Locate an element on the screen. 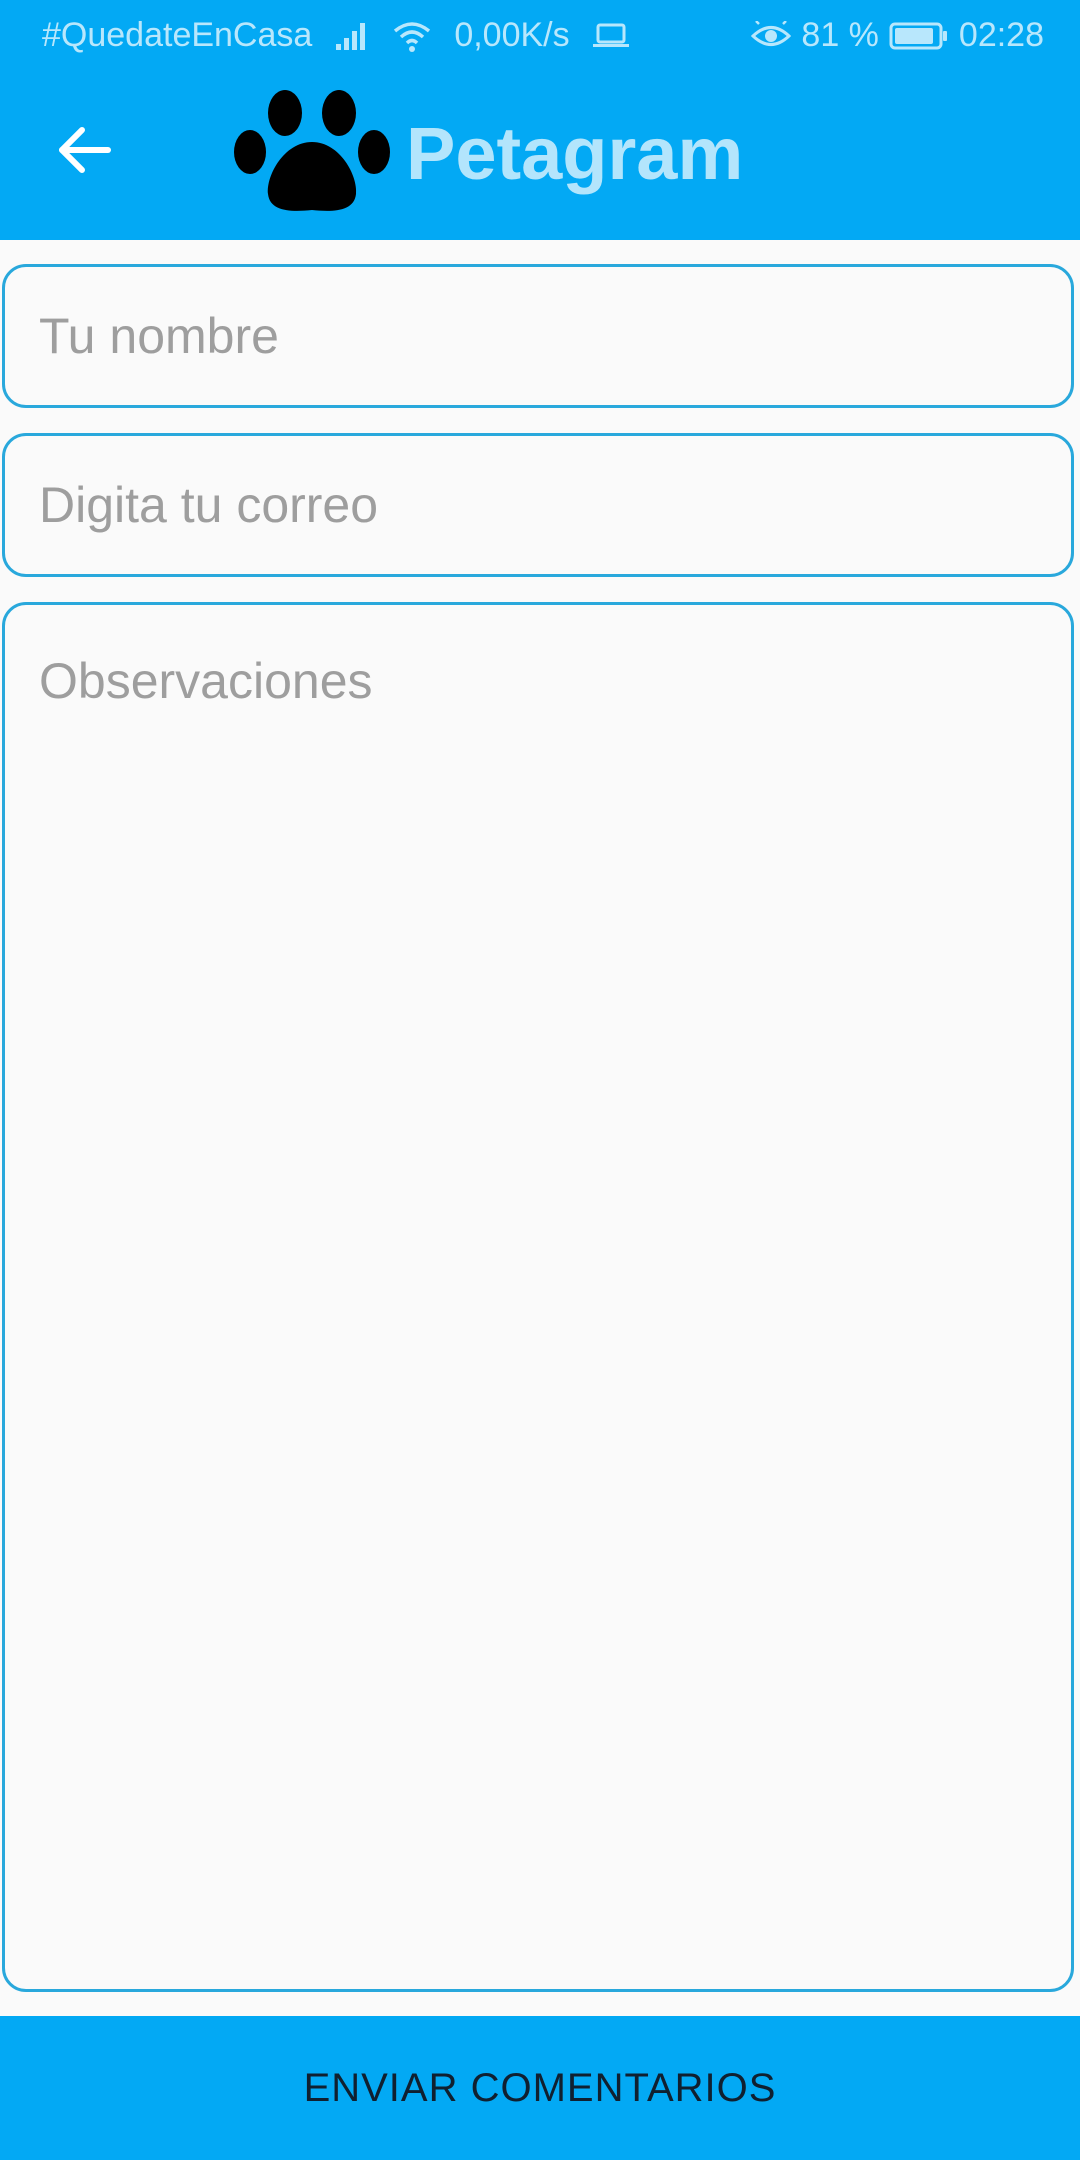  status-bar-right: 81 % 02:28 is located at coordinates (897, 35).